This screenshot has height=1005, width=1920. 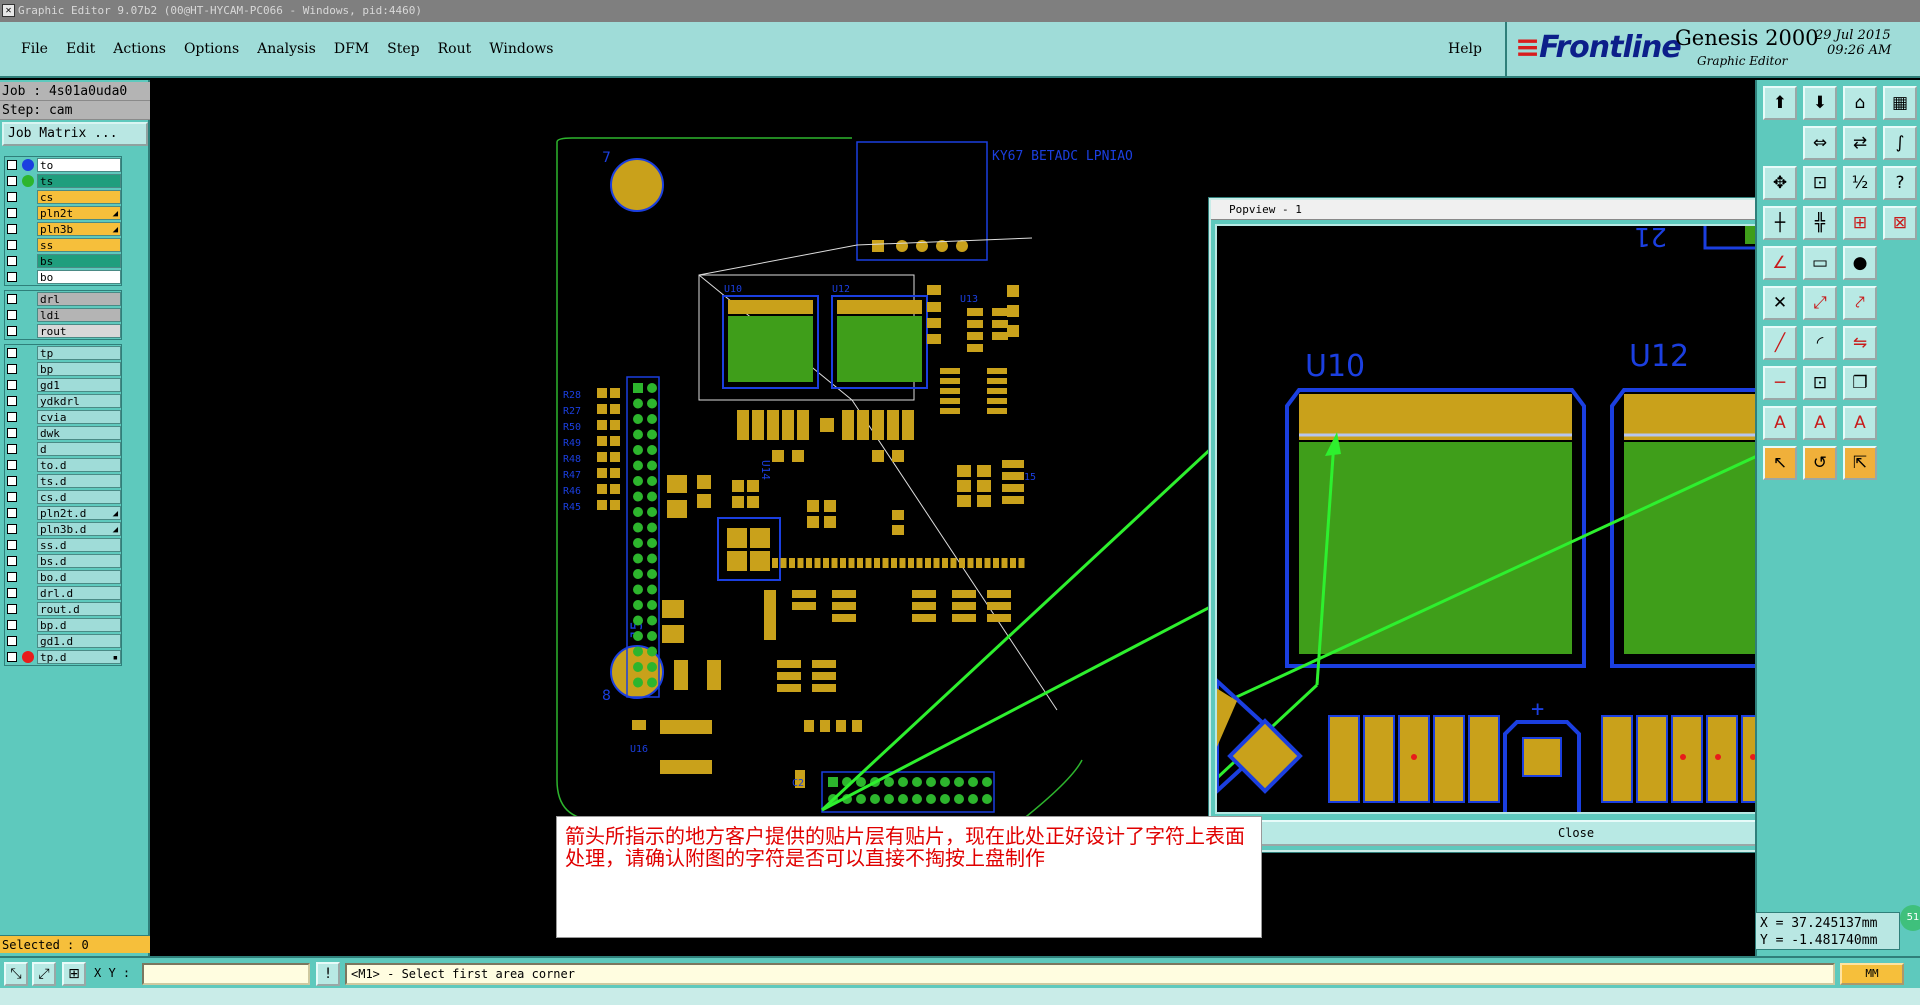 I want to click on menu-analysis: Analysis, so click(x=286, y=49).